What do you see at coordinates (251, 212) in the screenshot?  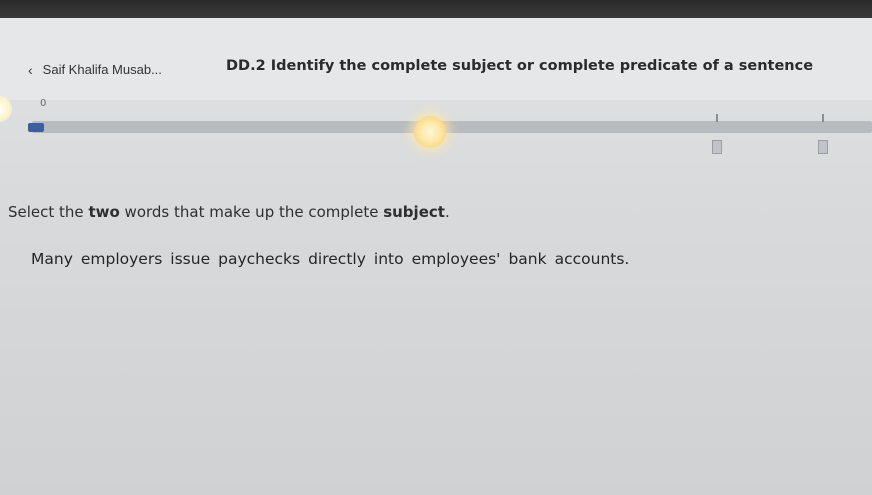 I see `question-middle: words that make up the complete` at bounding box center [251, 212].